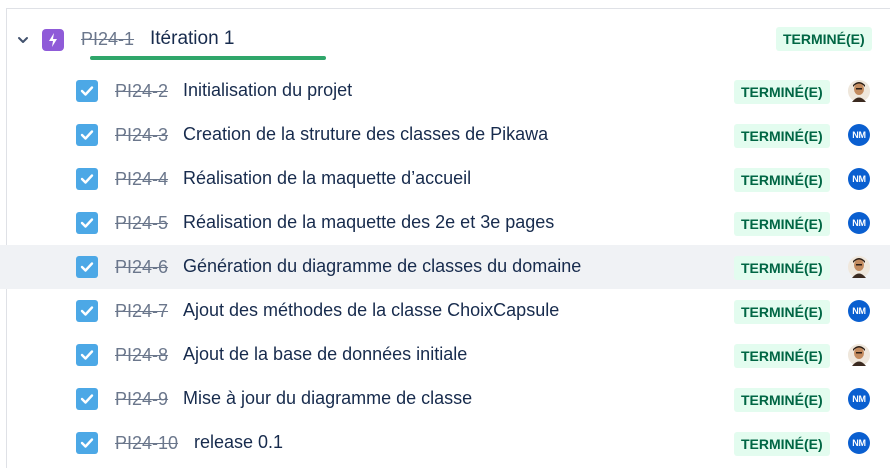 The width and height of the screenshot is (890, 470). I want to click on epic-title: Itération 1, so click(192, 39).